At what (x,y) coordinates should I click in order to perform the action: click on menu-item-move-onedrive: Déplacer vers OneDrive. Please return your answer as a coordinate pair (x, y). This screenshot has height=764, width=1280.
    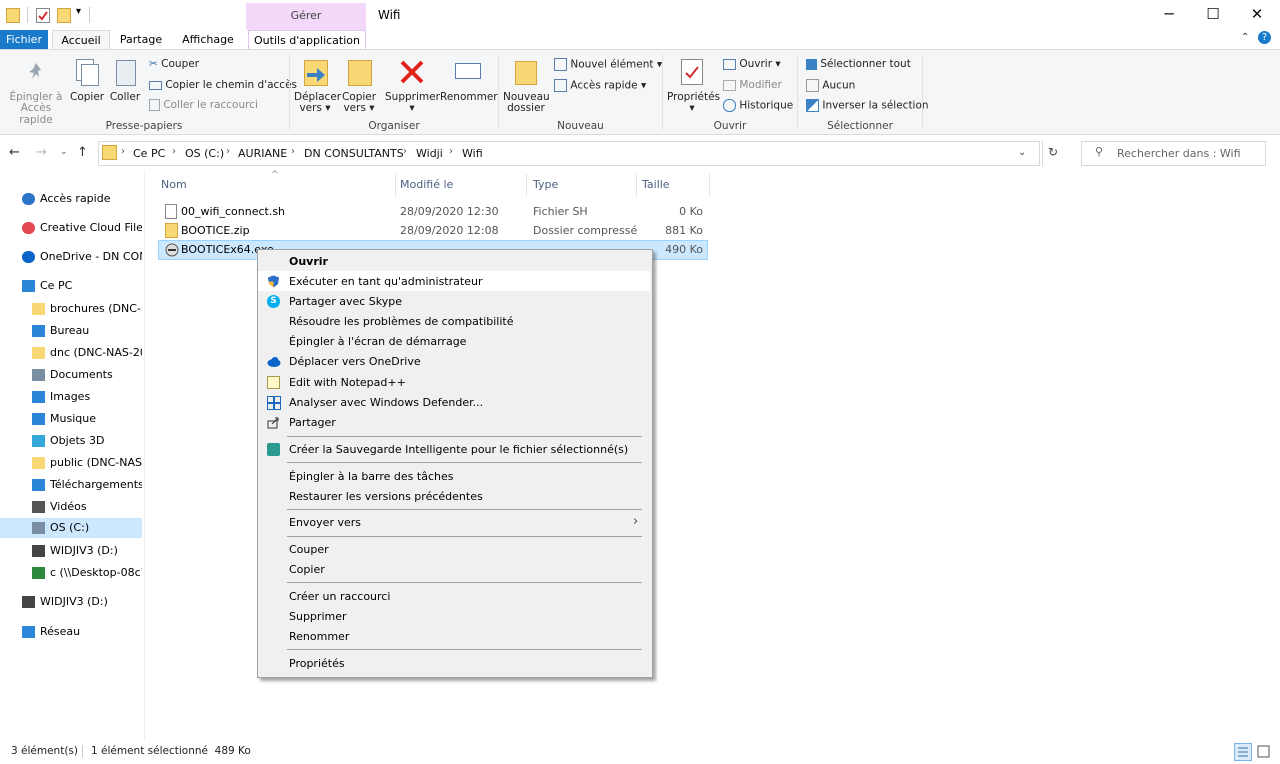
    Looking at the image, I should click on (454, 361).